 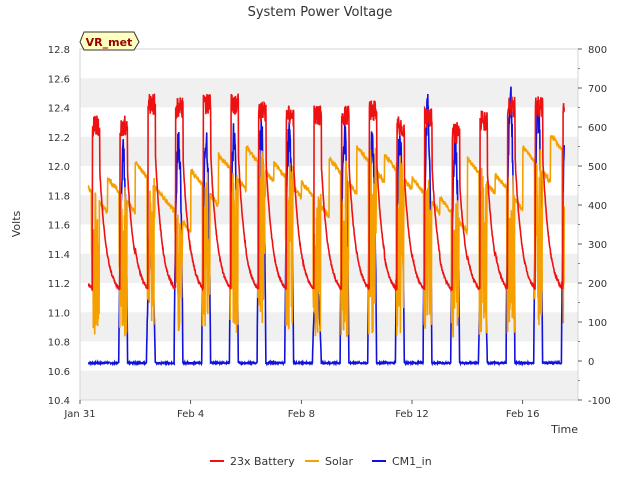 I want to click on y-tick-label: 12.2, so click(x=59, y=138).